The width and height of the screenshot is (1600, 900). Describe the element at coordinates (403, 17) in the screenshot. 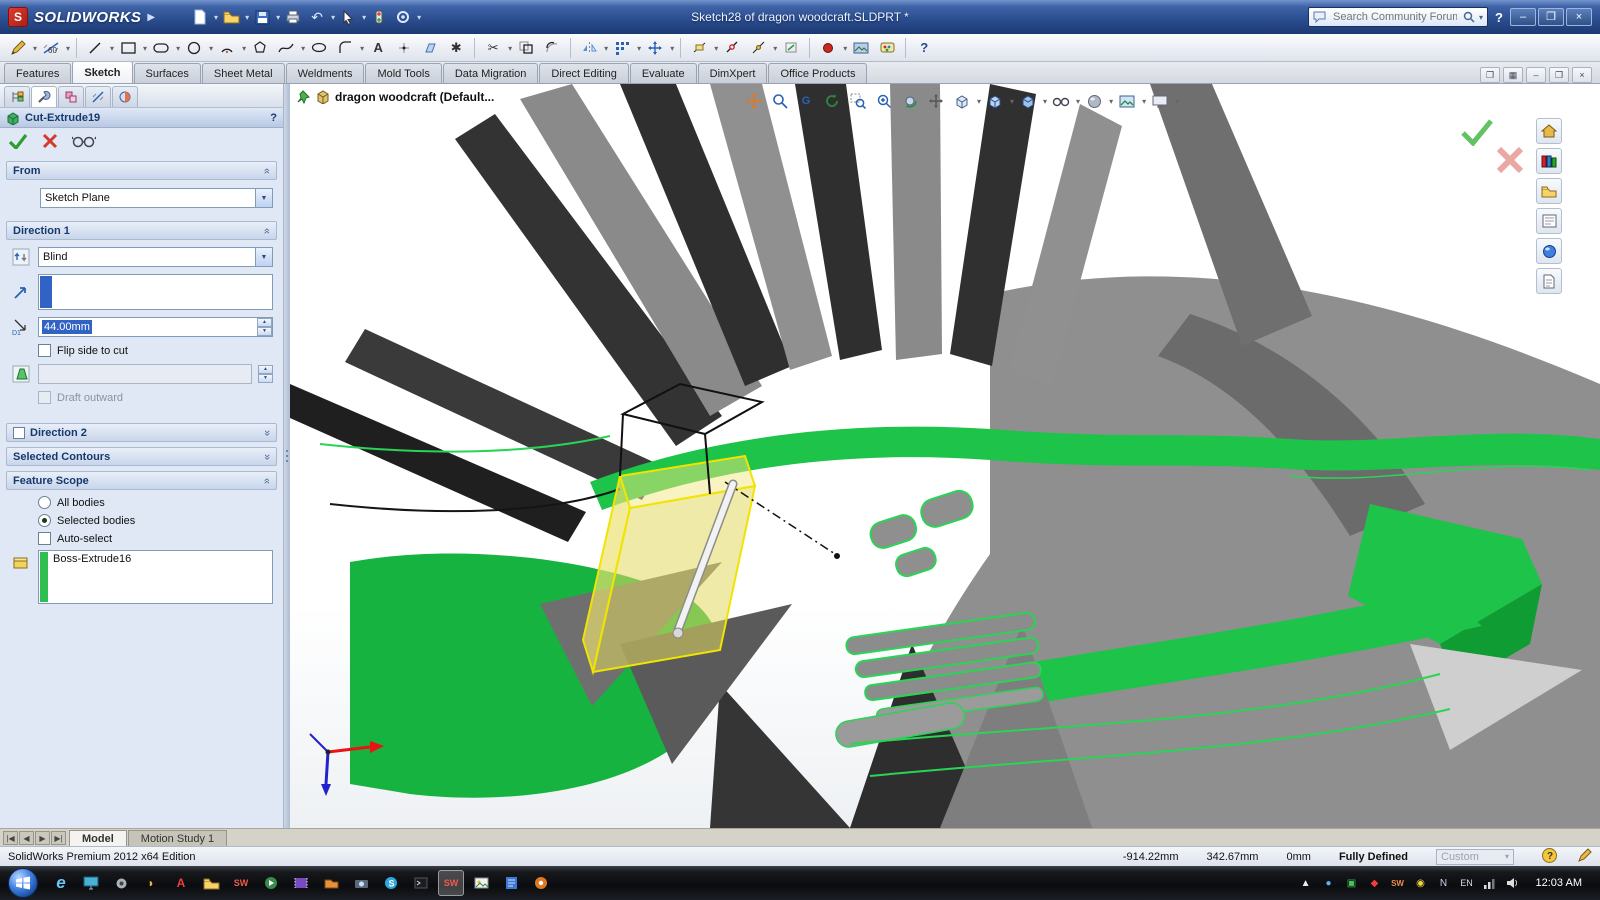

I see `options-button` at that location.